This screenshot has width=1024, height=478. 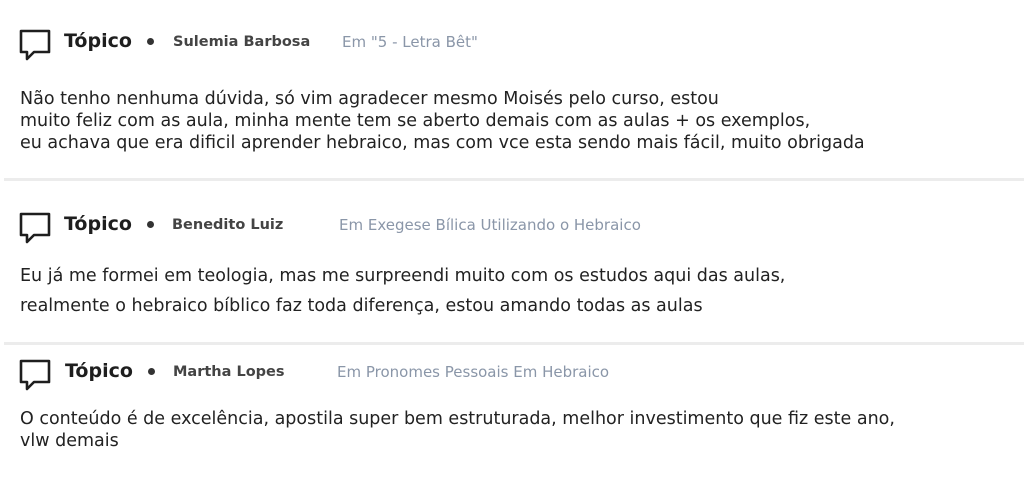 What do you see at coordinates (229, 372) in the screenshot?
I see `author-name: Martha Lopes` at bounding box center [229, 372].